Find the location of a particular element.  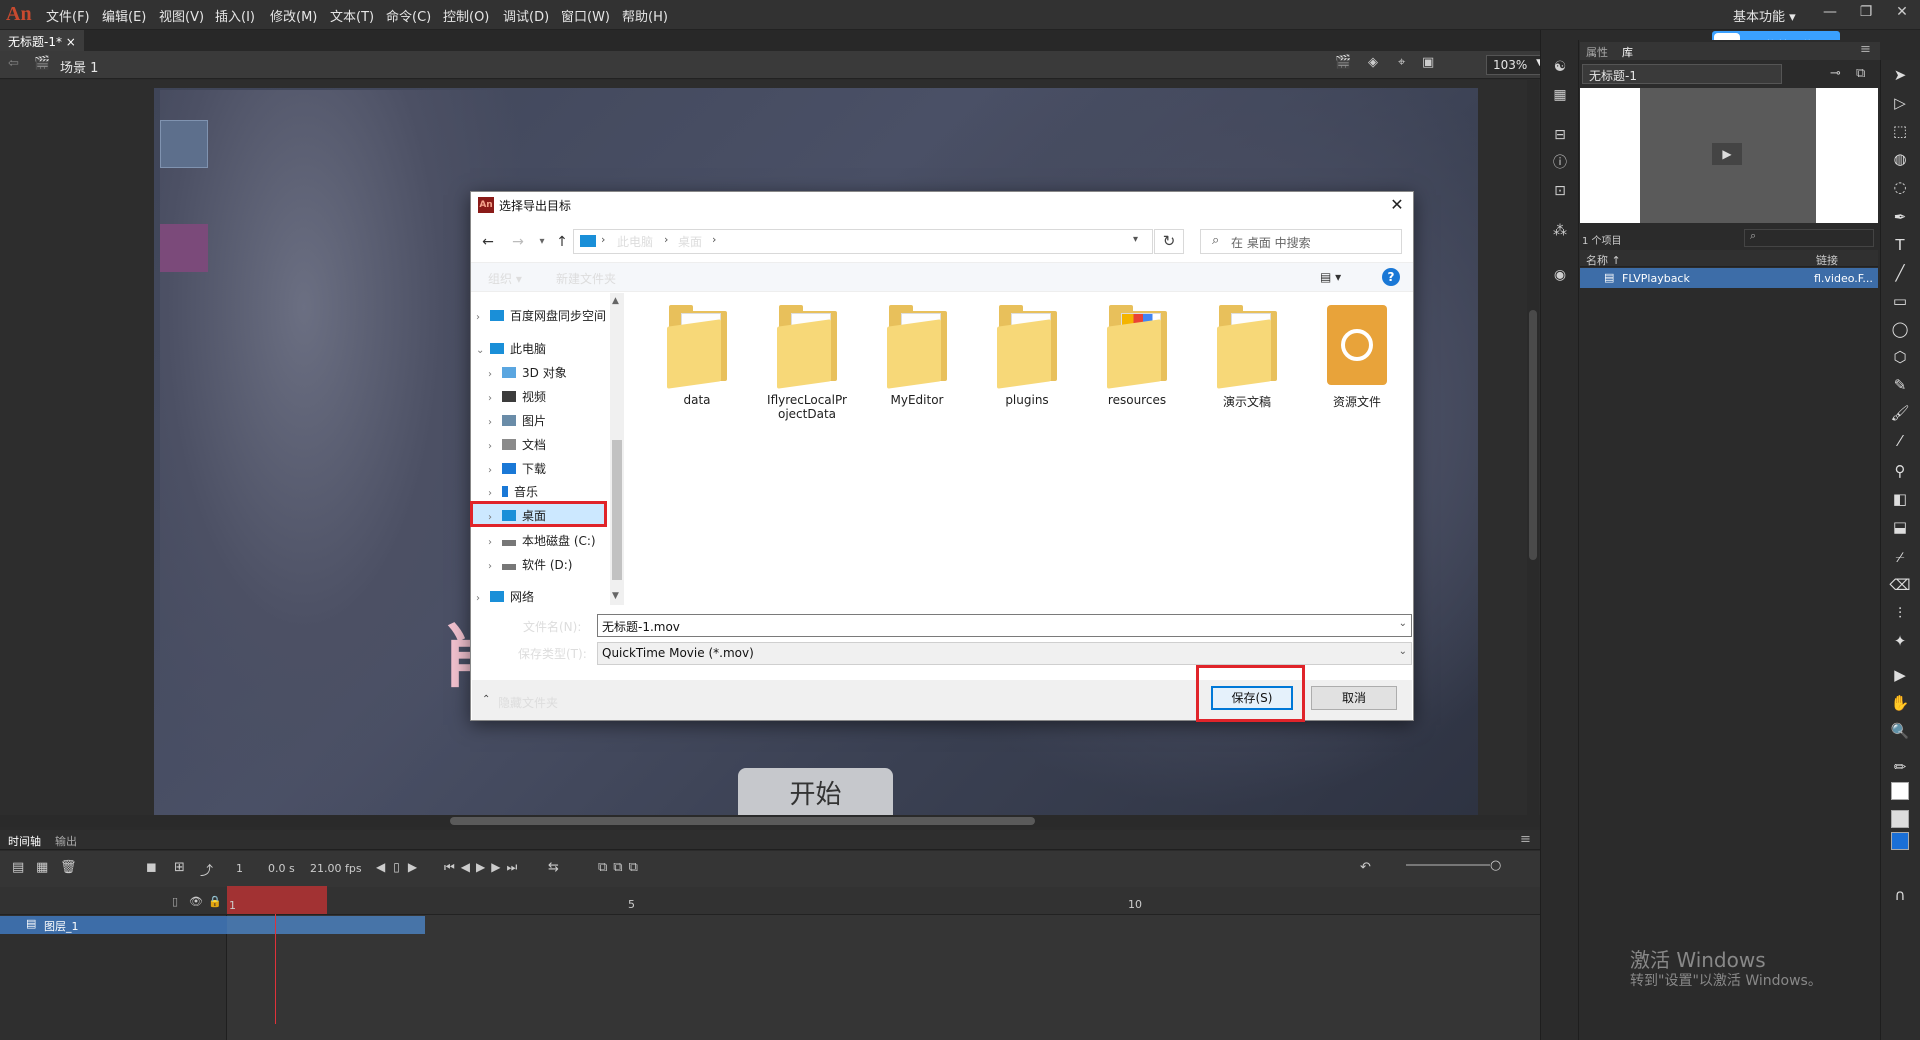

menu-view: 视图(V) is located at coordinates (181, 15).